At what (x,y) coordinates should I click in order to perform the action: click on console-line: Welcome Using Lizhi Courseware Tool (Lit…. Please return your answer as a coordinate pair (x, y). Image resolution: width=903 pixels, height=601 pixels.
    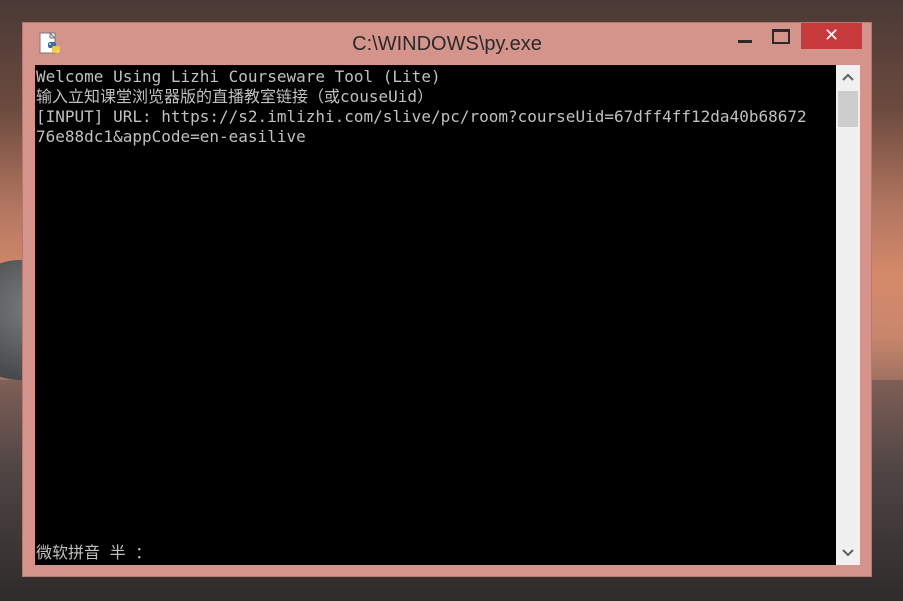
    Looking at the image, I should click on (238, 76).